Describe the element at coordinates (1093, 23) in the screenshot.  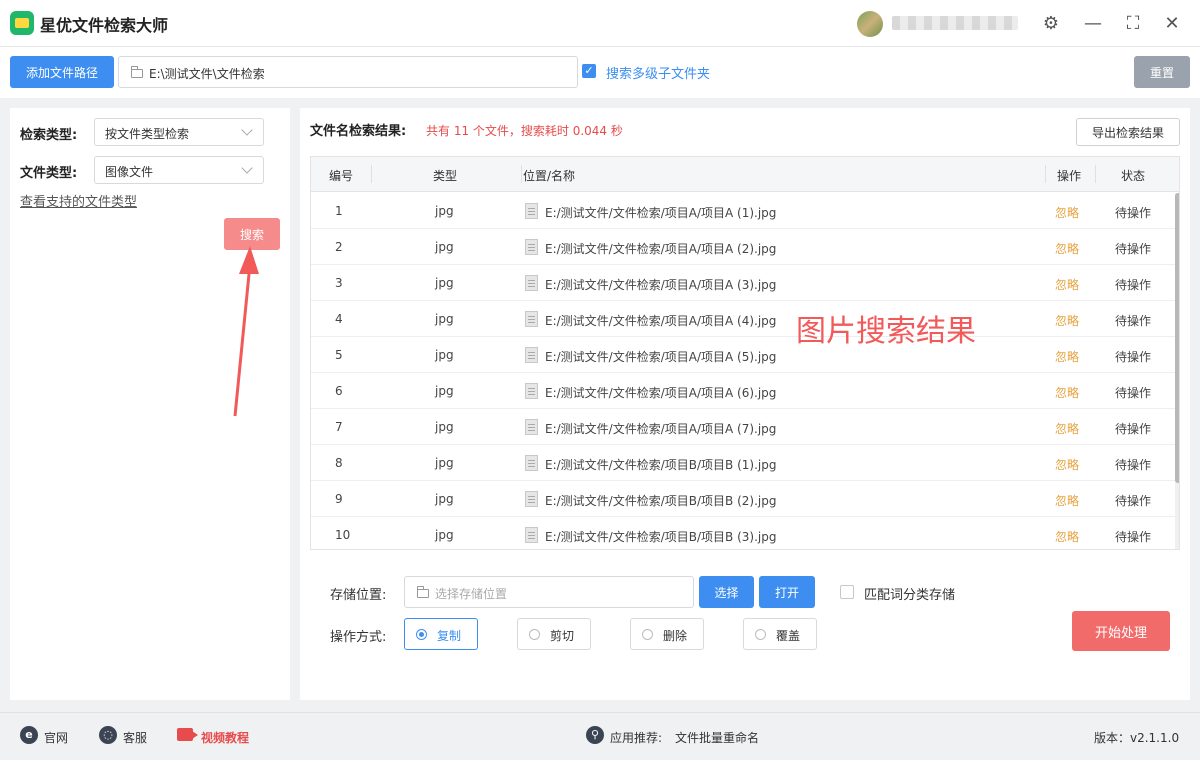
I see `minimize-icon: —` at that location.